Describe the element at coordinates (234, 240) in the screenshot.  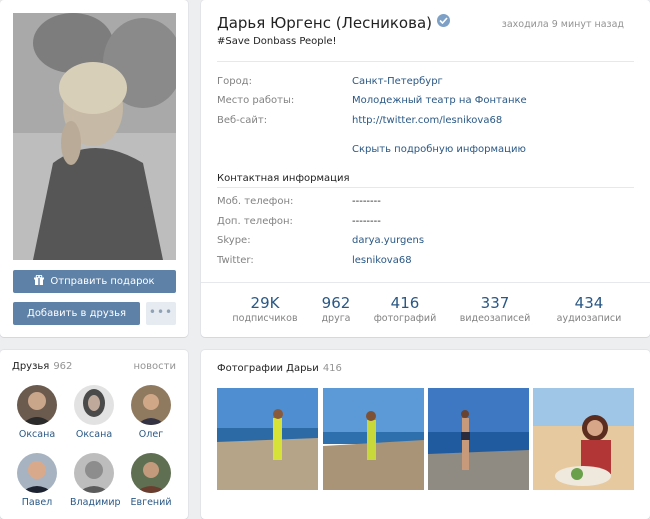
I see `skype-label: Skype:` at that location.